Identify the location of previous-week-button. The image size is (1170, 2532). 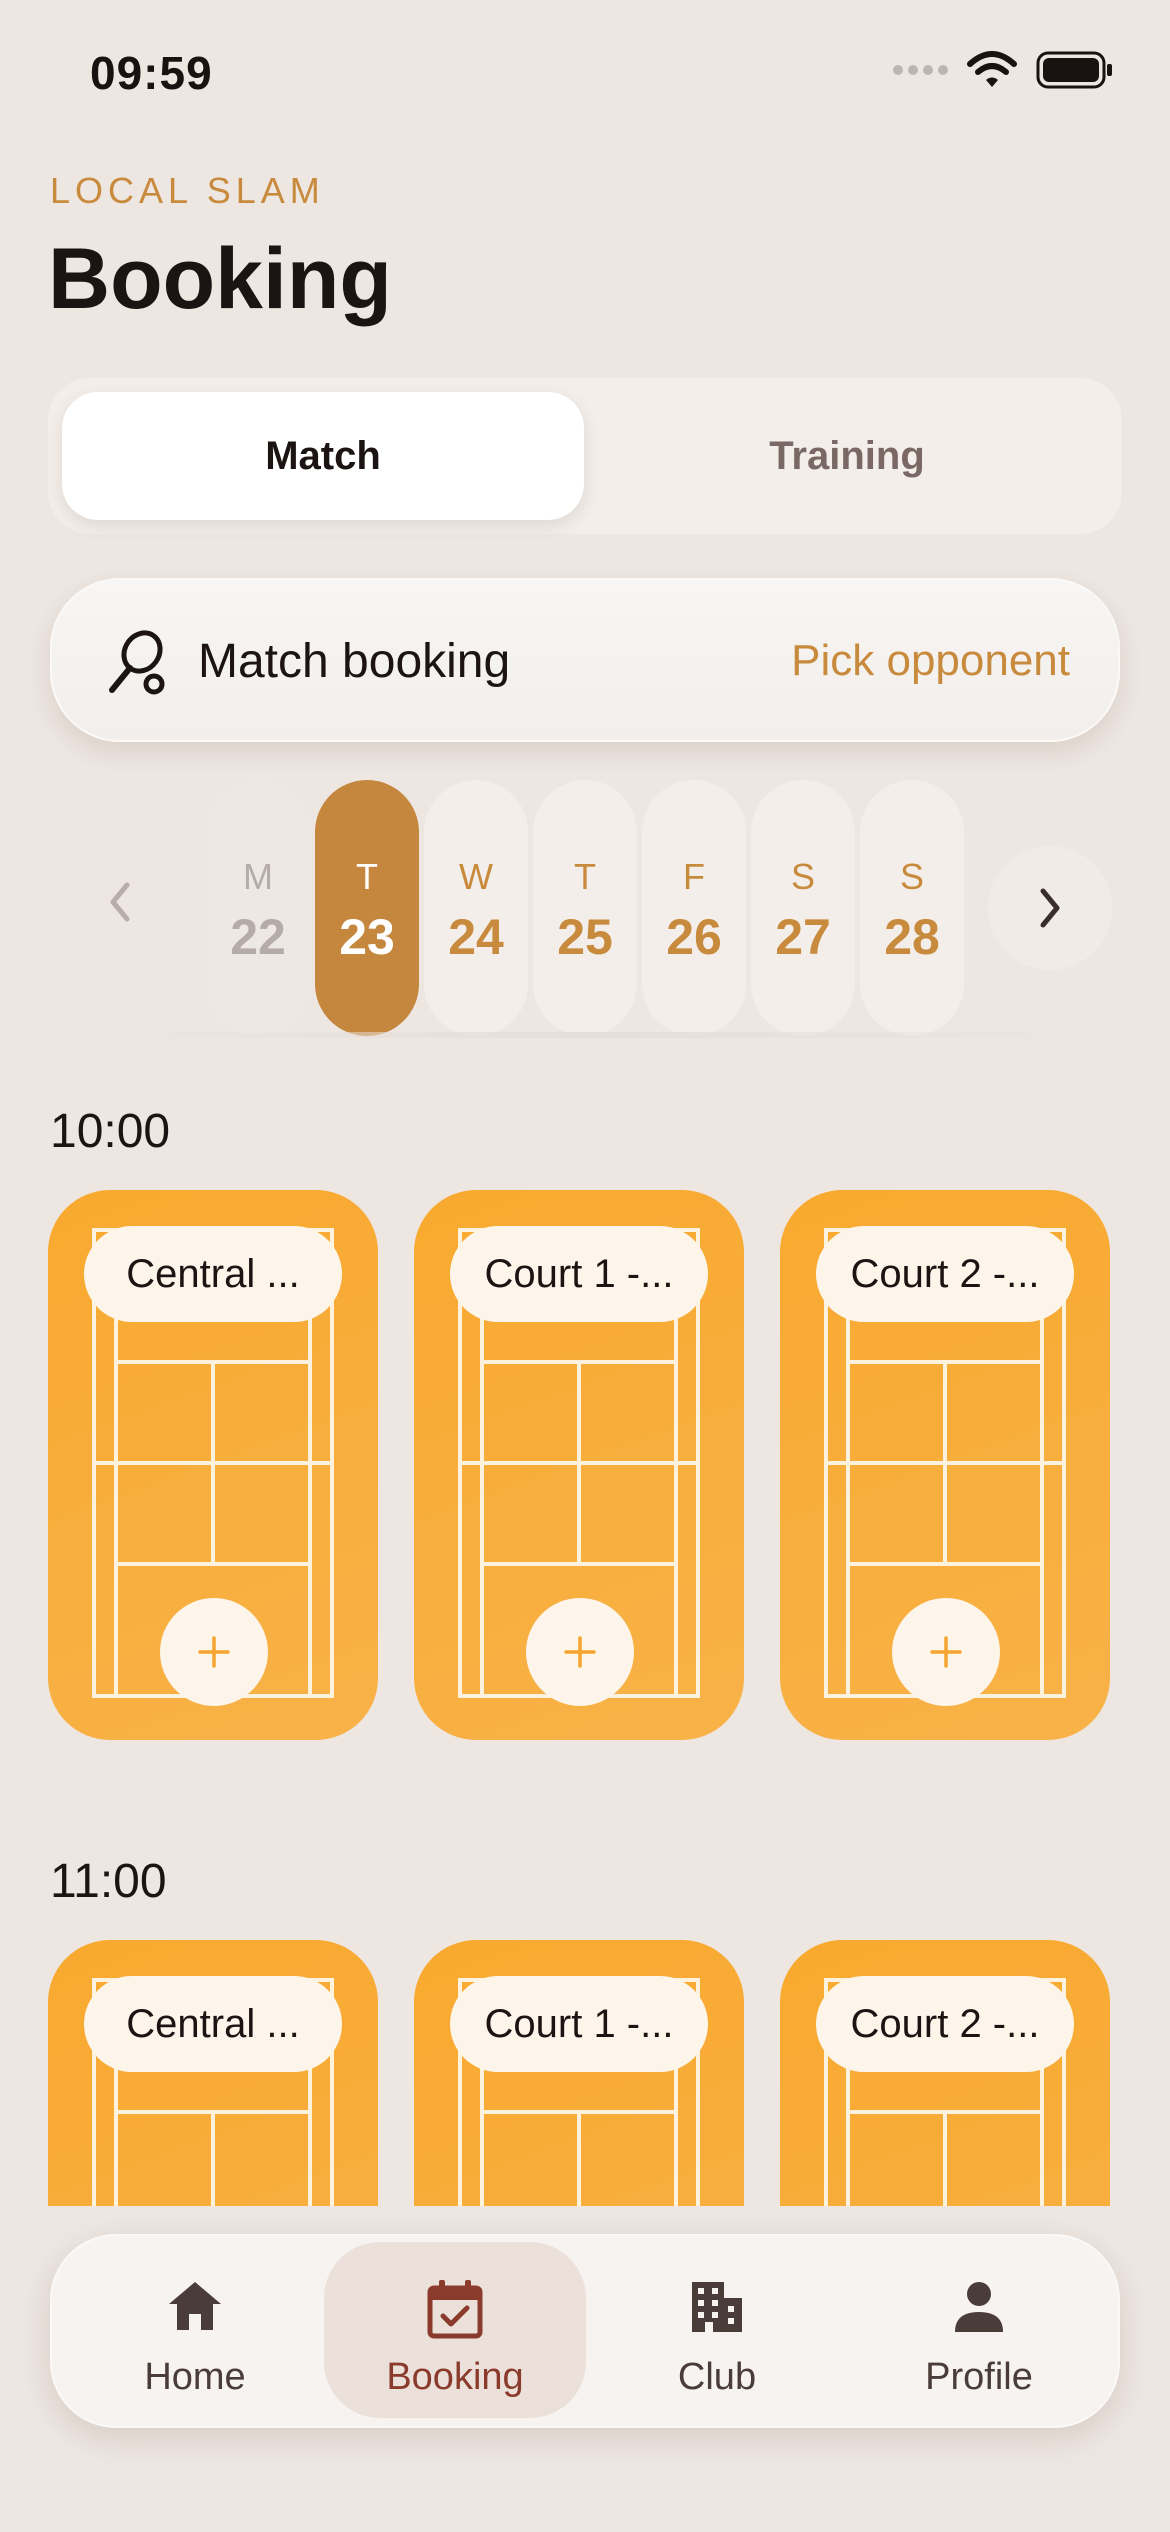
(120, 902).